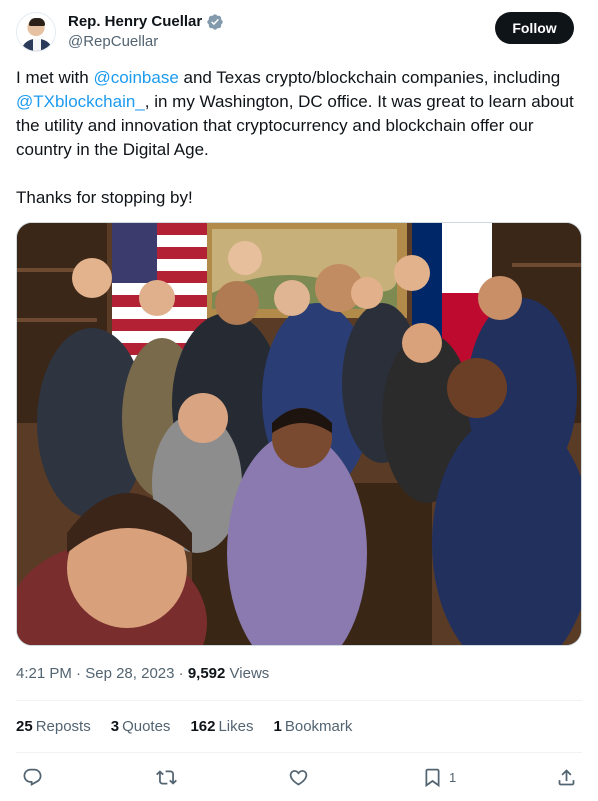  I want to click on reply-icon, so click(32, 777).